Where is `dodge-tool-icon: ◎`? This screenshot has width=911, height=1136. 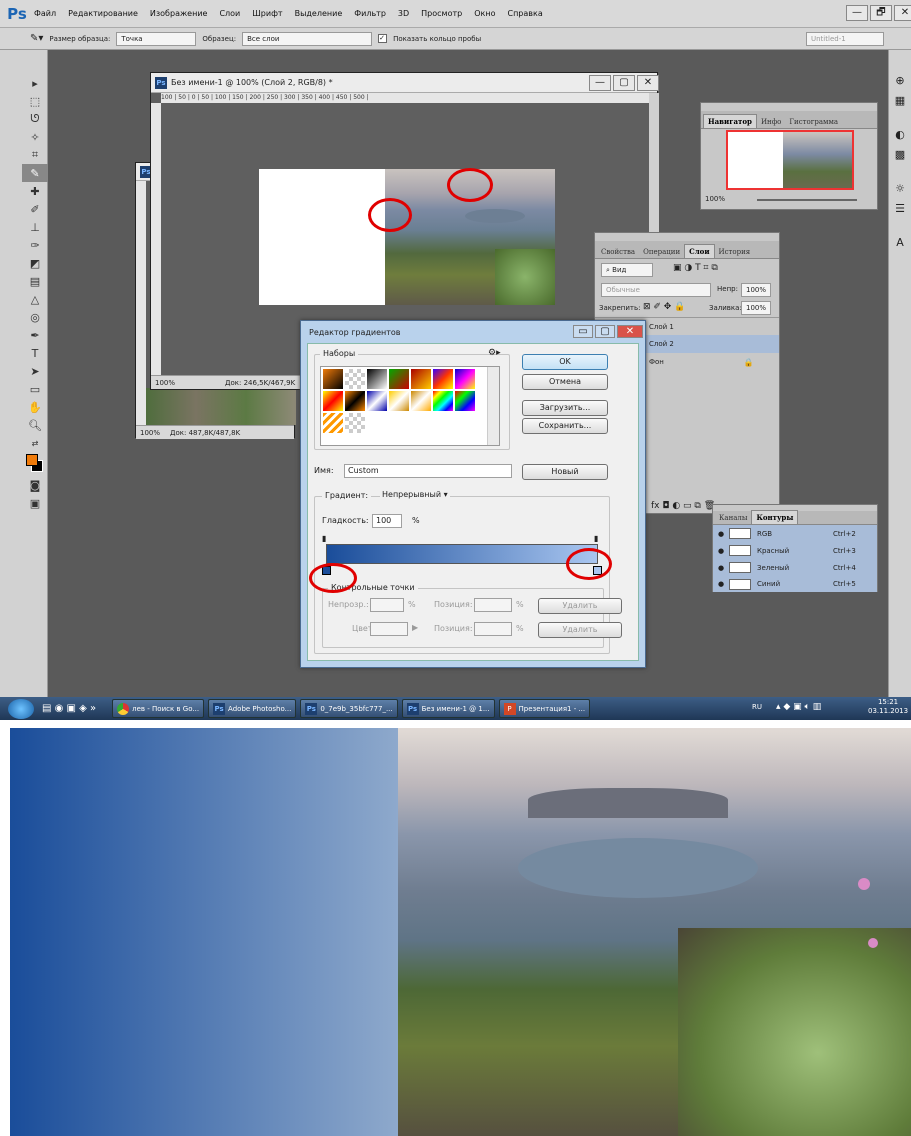 dodge-tool-icon: ◎ is located at coordinates (35, 317).